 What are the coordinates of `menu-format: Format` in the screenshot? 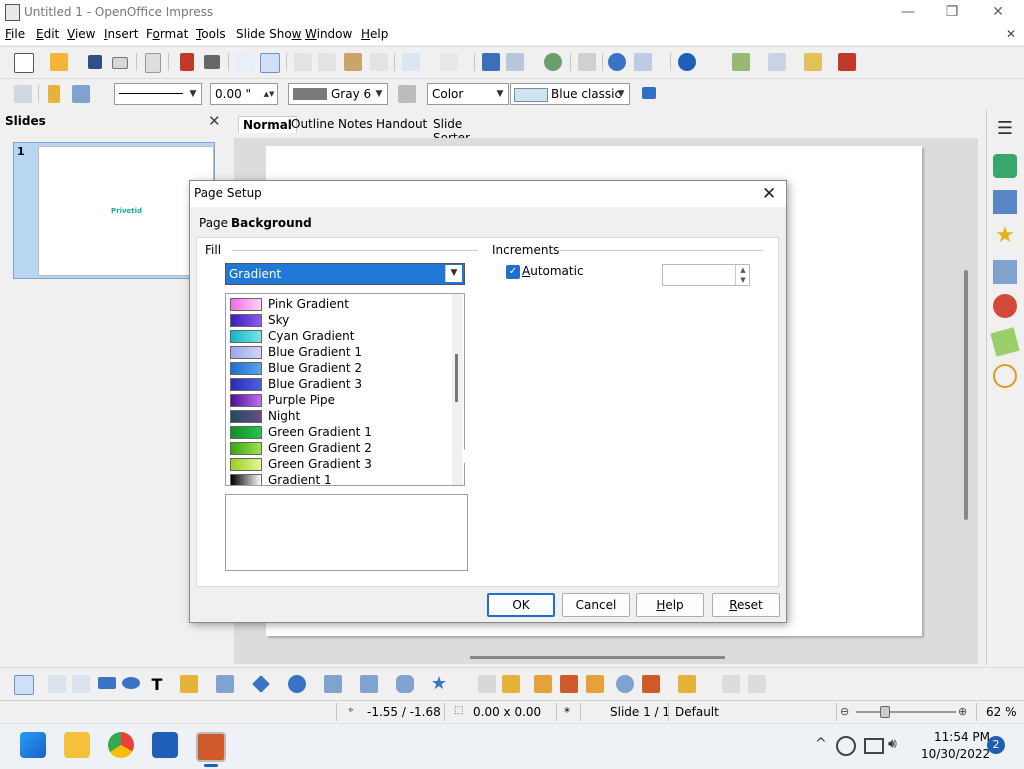 It's located at (167, 34).